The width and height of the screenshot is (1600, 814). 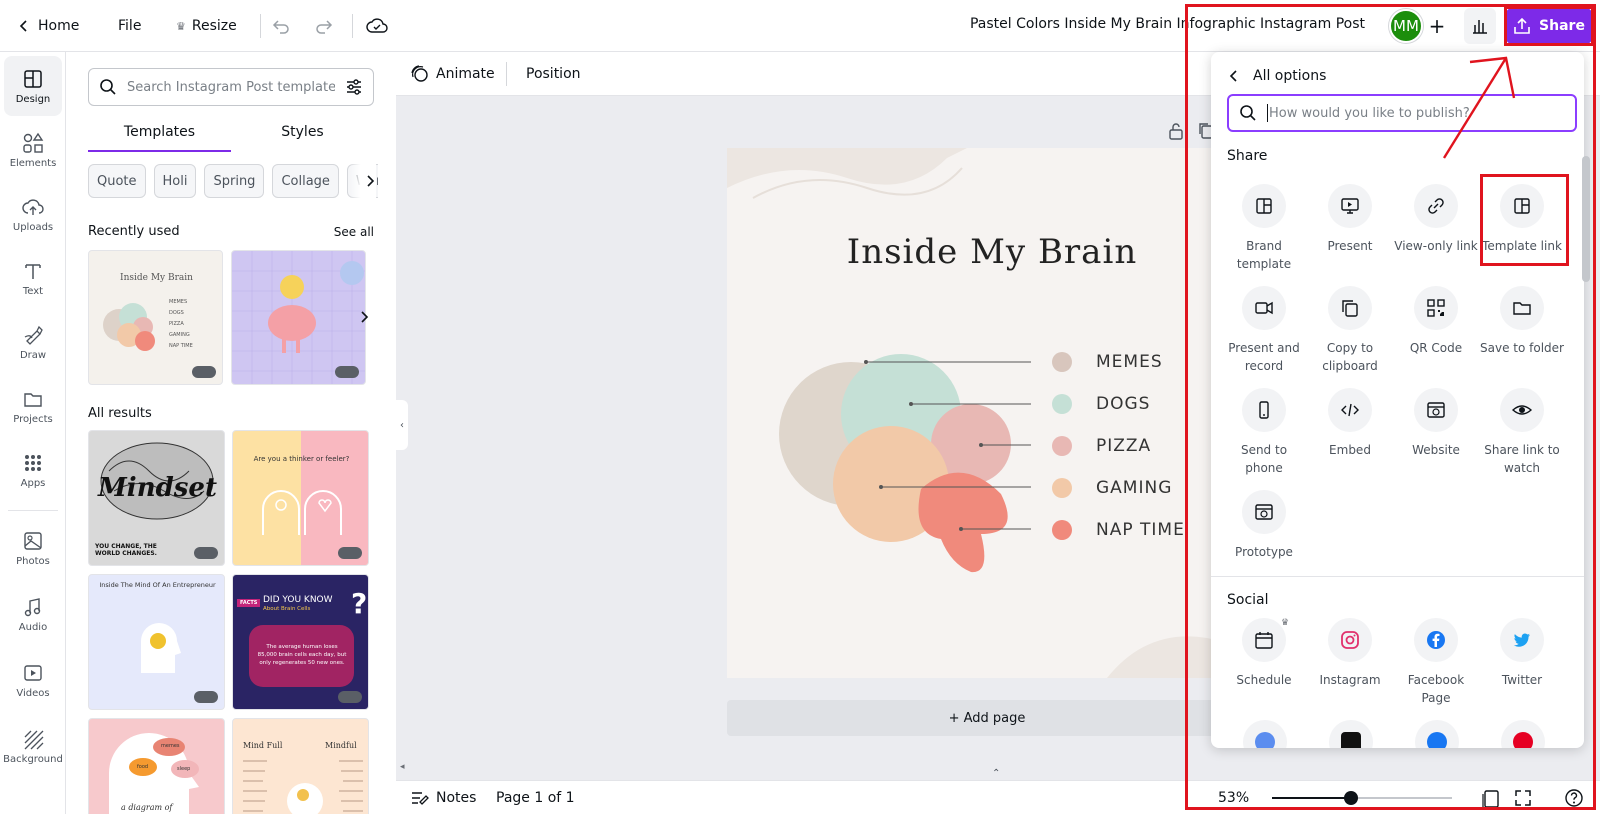 What do you see at coordinates (1436, 321) in the screenshot?
I see `option-qr-code: QR Code` at bounding box center [1436, 321].